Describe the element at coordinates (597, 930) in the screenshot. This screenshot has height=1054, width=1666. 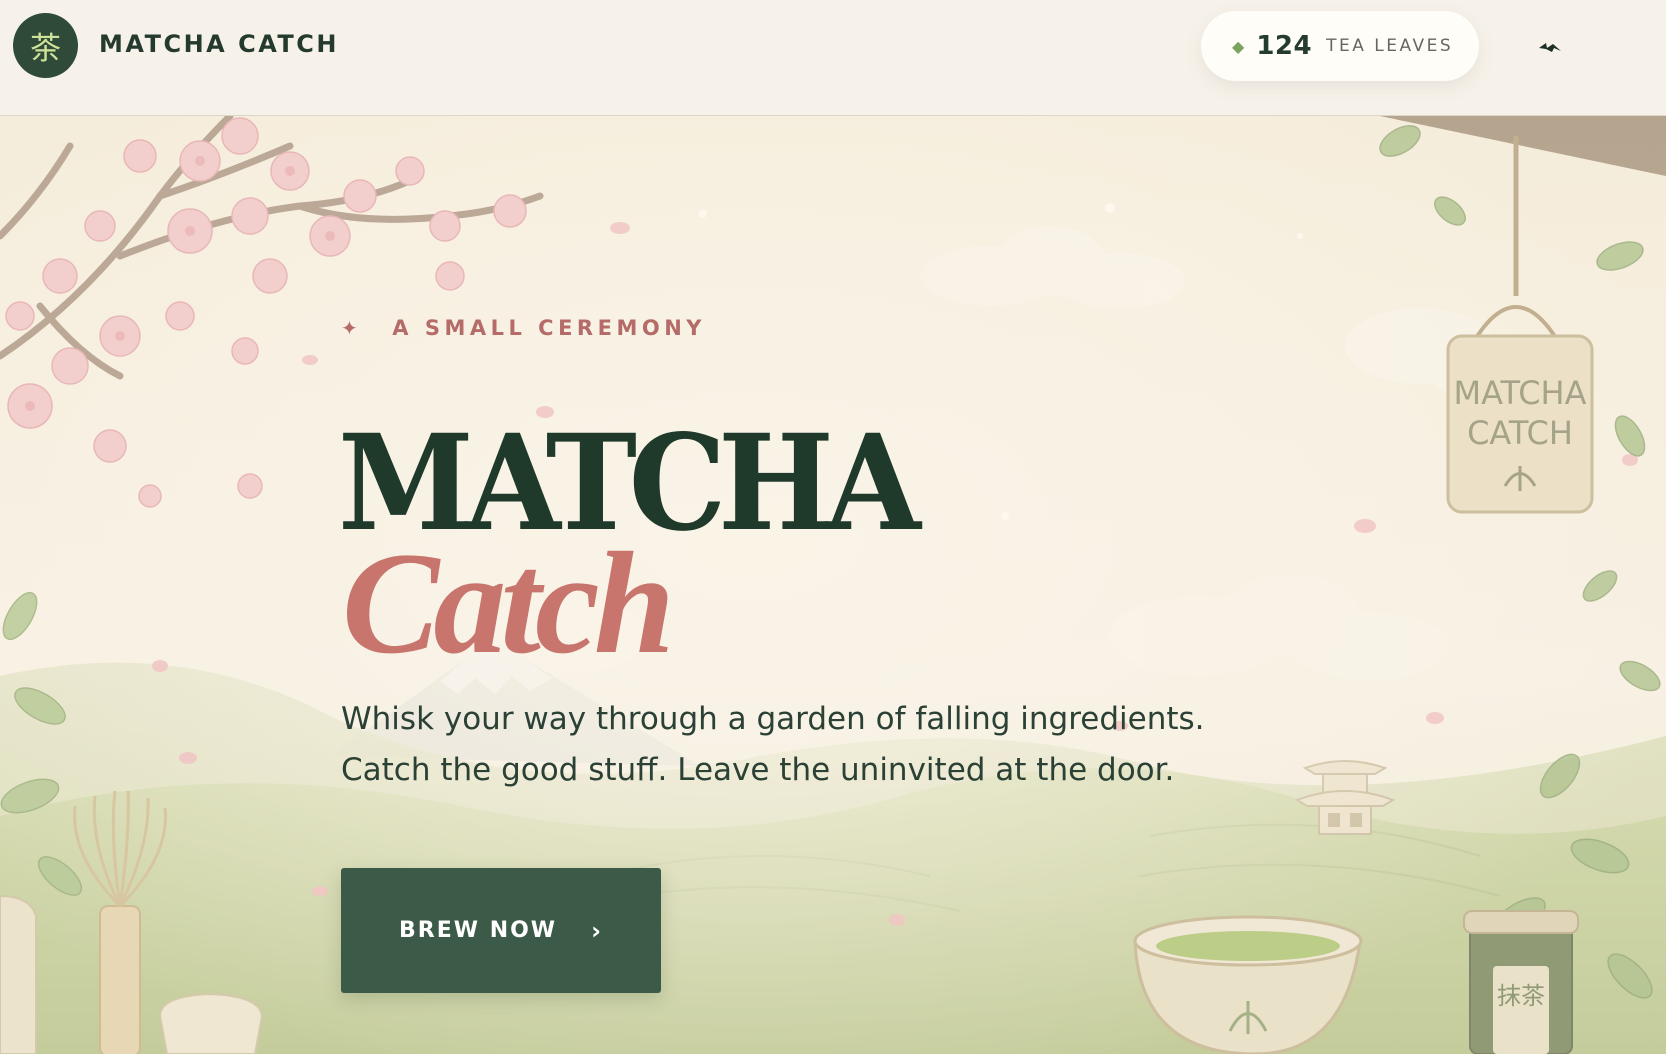
I see `chevron-right-icon: ›` at that location.